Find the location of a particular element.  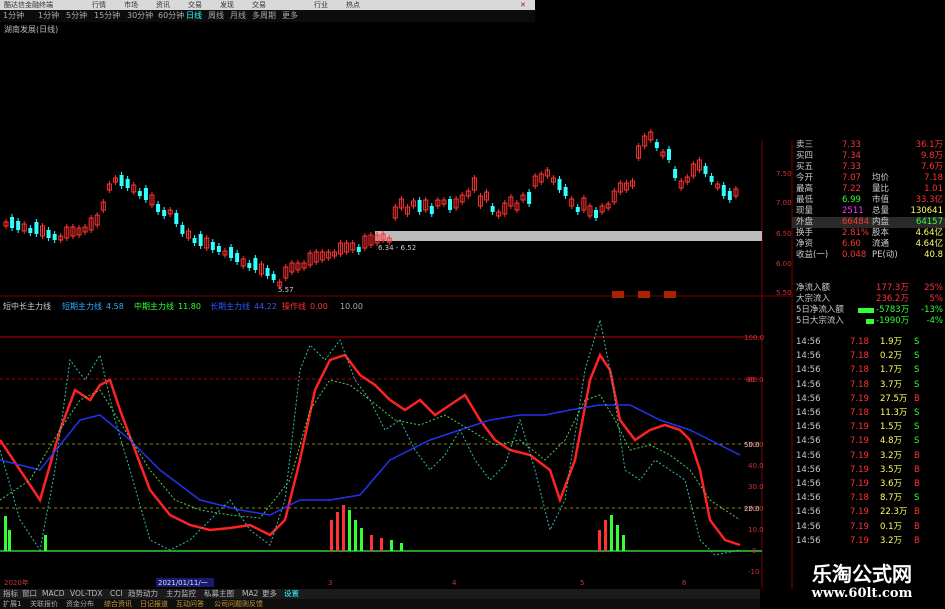

quote-value2: 40.8 is located at coordinates (933, 255).